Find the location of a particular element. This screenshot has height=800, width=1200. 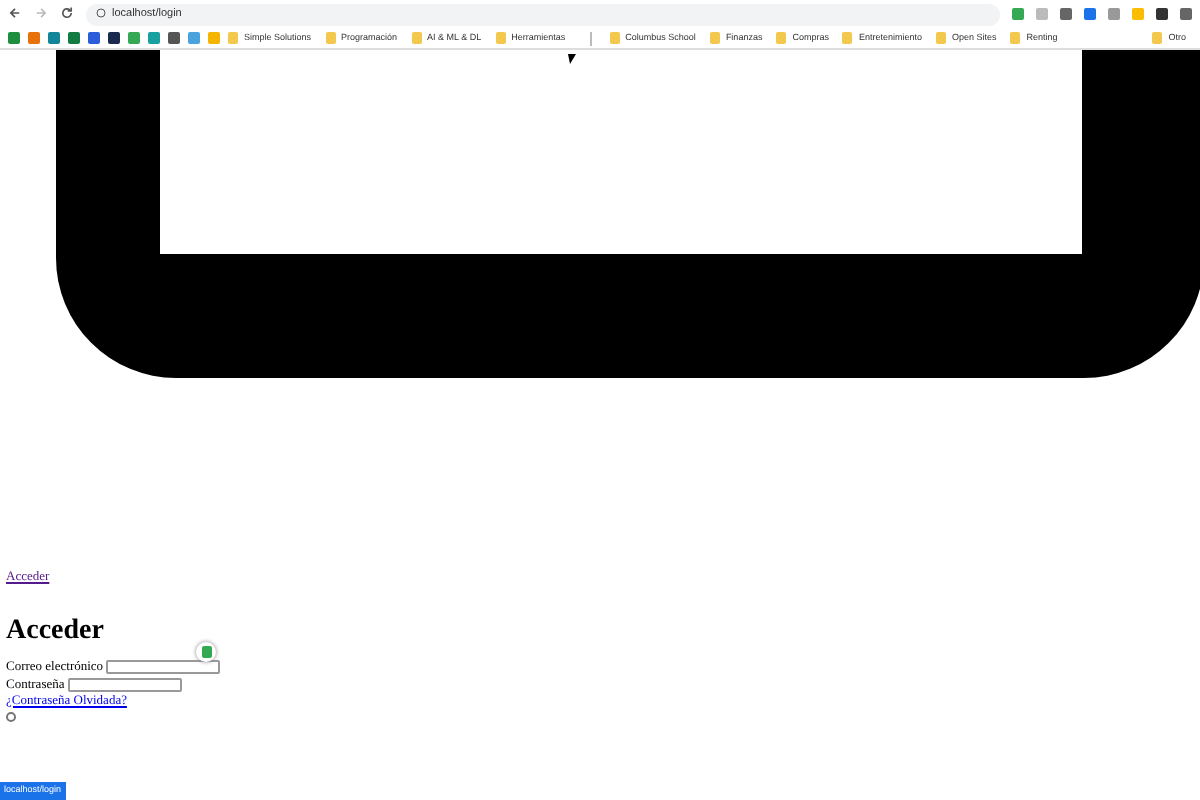

info-icon is located at coordinates (101, 14).